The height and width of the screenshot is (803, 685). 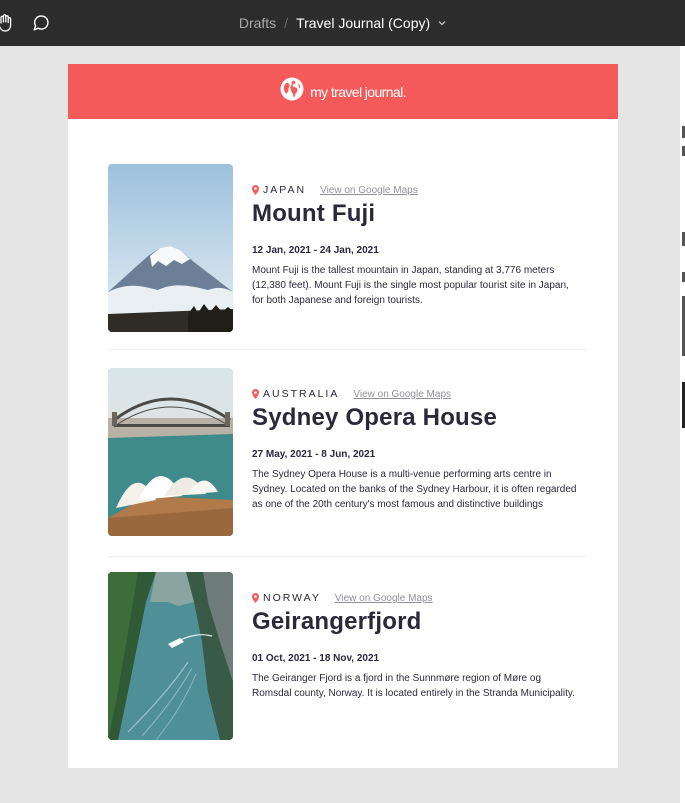 I want to click on location-row: JAPAN View on Google Maps, so click(x=417, y=190).